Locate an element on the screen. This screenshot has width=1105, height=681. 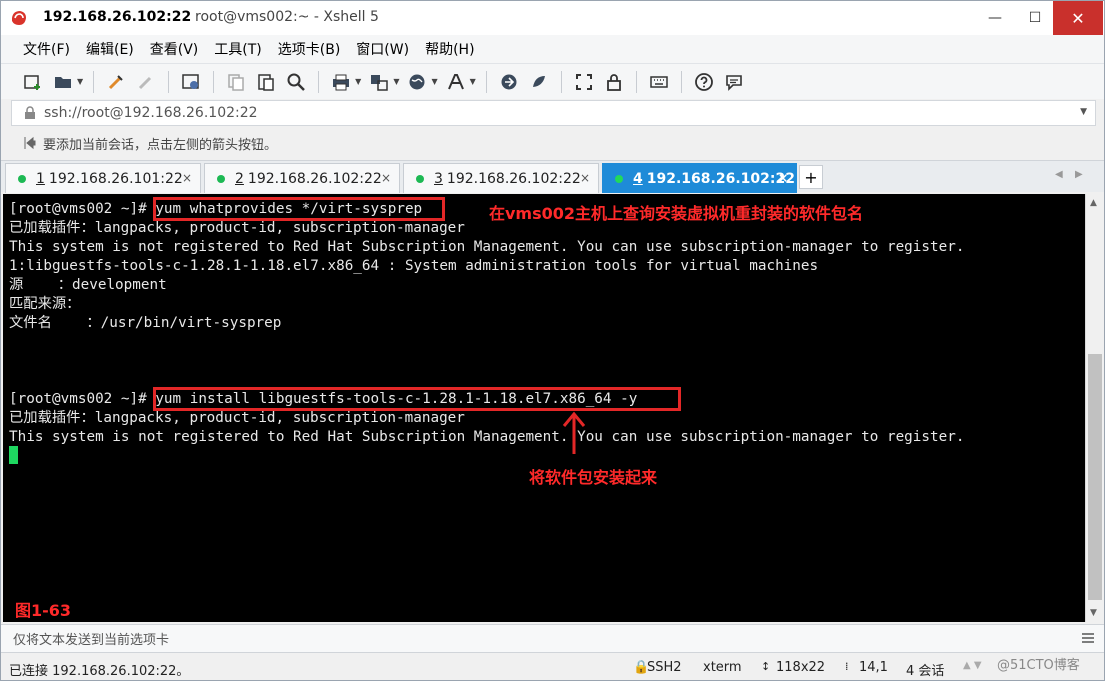
scrollbar-thumb is located at coordinates (1095, 477).